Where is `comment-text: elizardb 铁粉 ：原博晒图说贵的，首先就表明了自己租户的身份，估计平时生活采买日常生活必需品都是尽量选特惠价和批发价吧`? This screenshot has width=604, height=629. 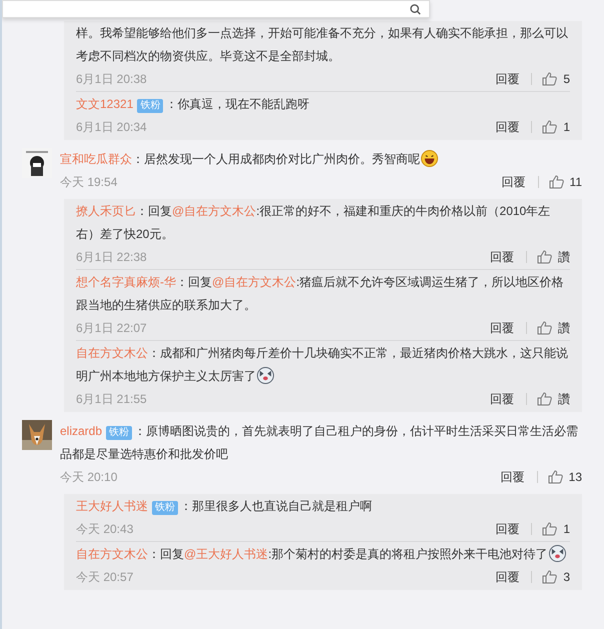 comment-text: elizardb 铁粉 ：原博晒图说贵的，首先就表明了自己租户的身份，估计平时生活采买日常生活必需品都是尽量选特惠价和批发价吧 is located at coordinates (320, 443).